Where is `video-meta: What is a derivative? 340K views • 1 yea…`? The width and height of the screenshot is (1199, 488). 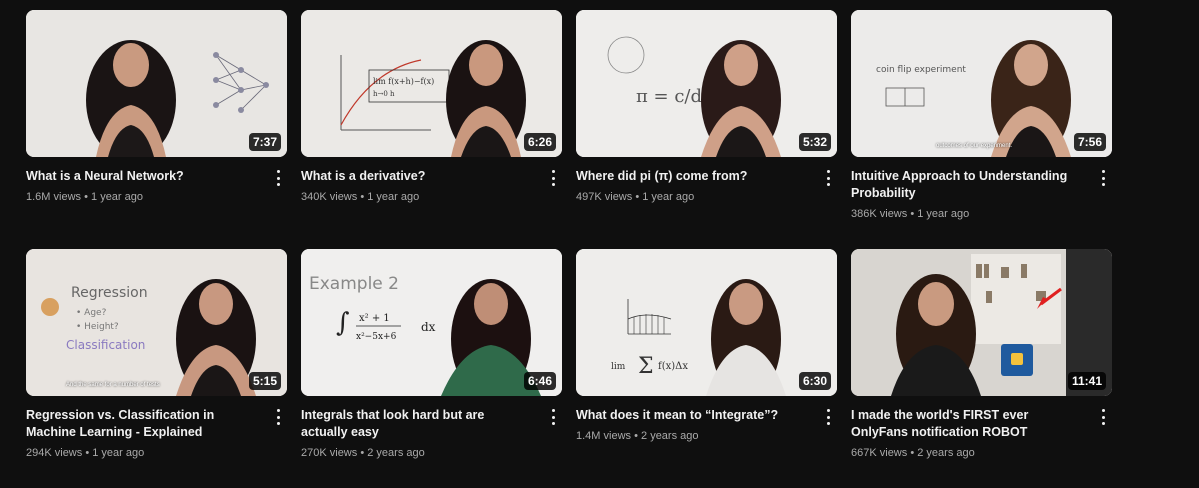 video-meta: What is a derivative? 340K views • 1 yea… is located at coordinates (431, 180).